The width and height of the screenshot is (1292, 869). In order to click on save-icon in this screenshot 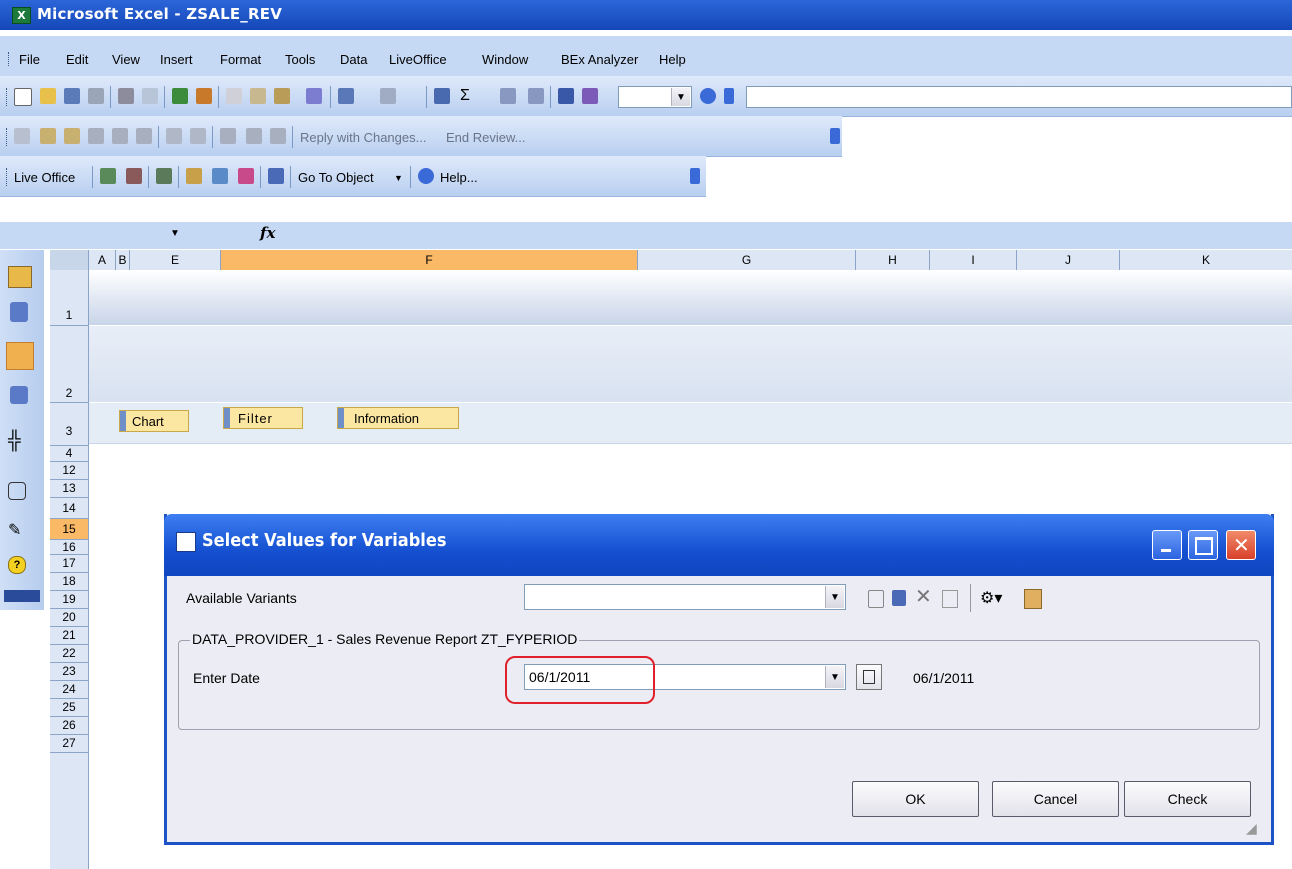, I will do `click(72, 96)`.